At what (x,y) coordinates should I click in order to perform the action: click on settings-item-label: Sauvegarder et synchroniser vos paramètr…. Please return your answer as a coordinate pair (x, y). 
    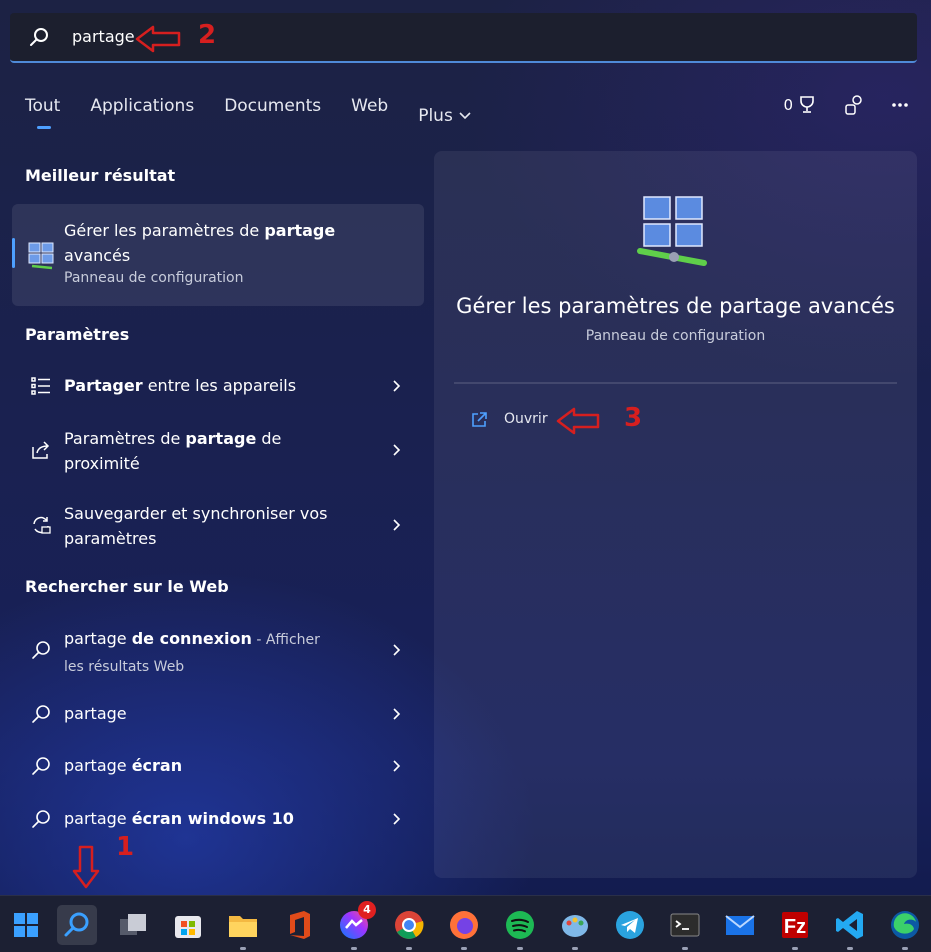
    Looking at the image, I should click on (196, 526).